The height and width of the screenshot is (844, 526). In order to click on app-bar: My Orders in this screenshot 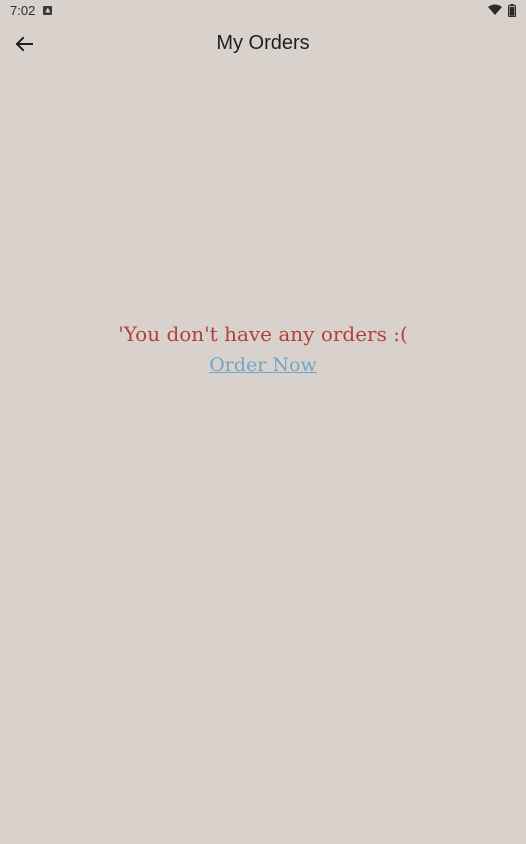, I will do `click(263, 44)`.